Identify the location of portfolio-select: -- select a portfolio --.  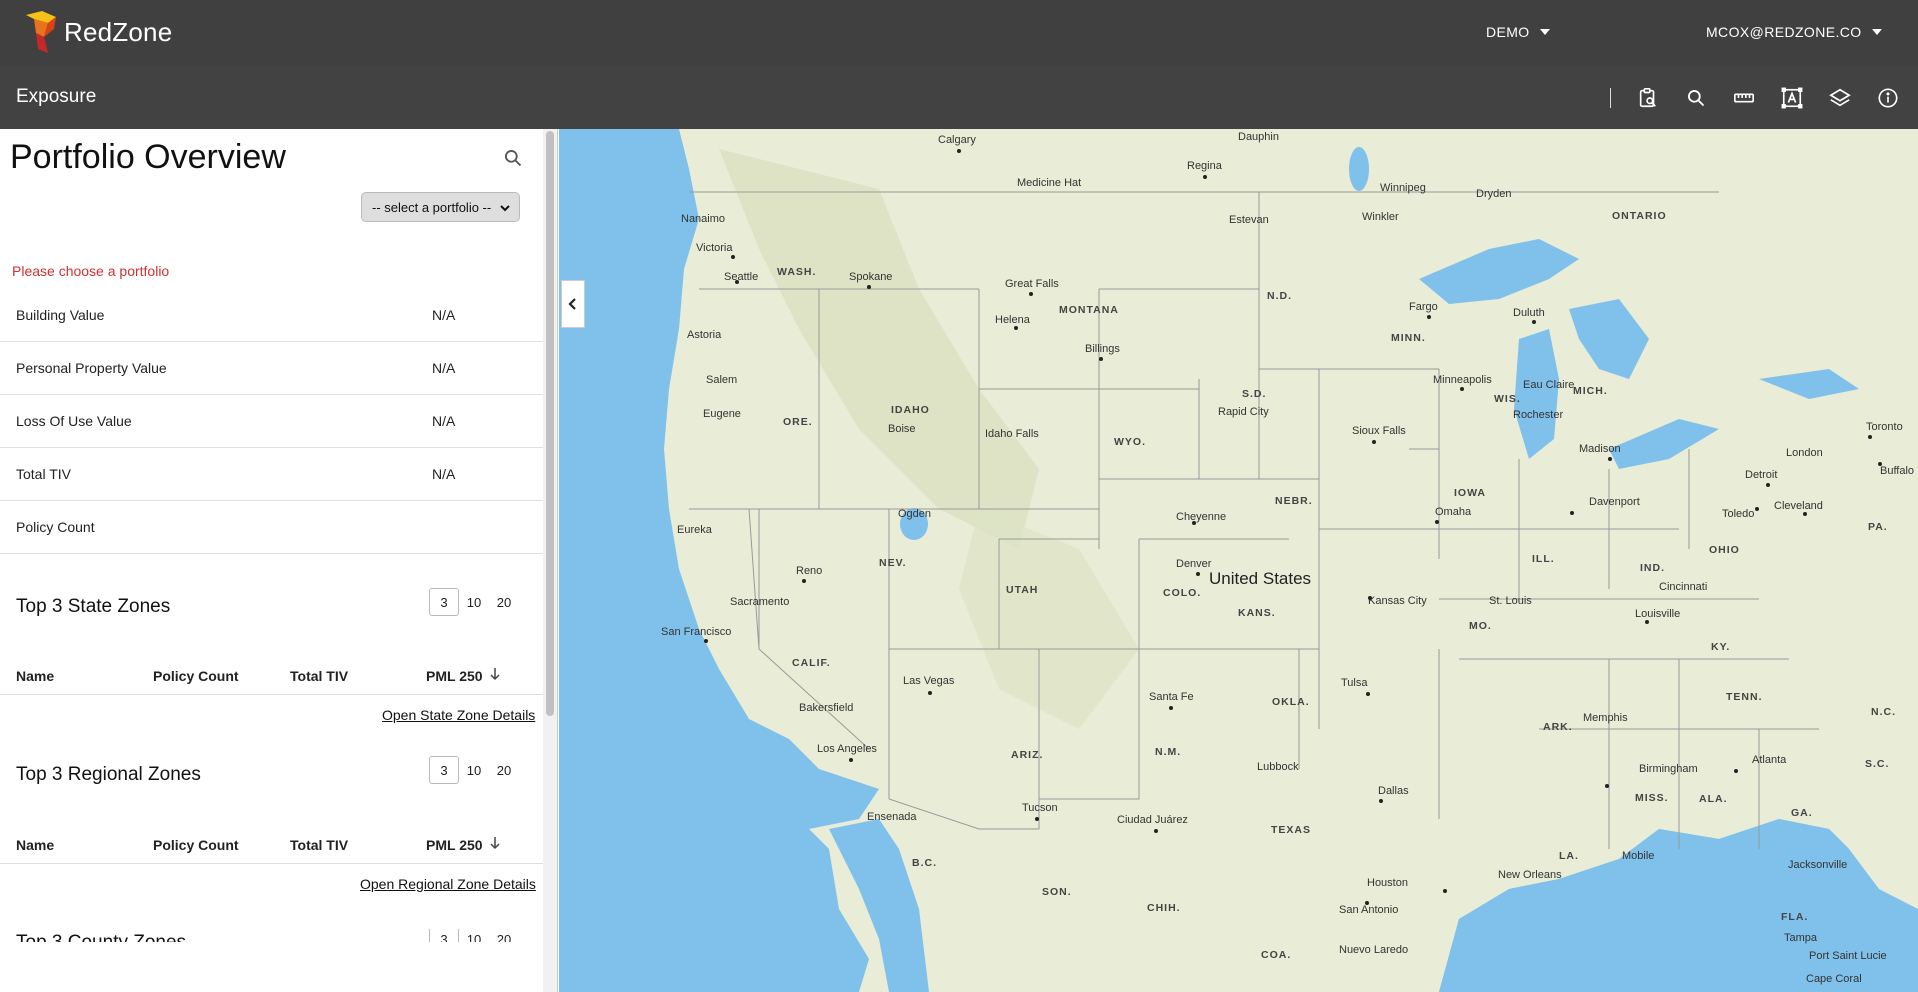
(440, 207).